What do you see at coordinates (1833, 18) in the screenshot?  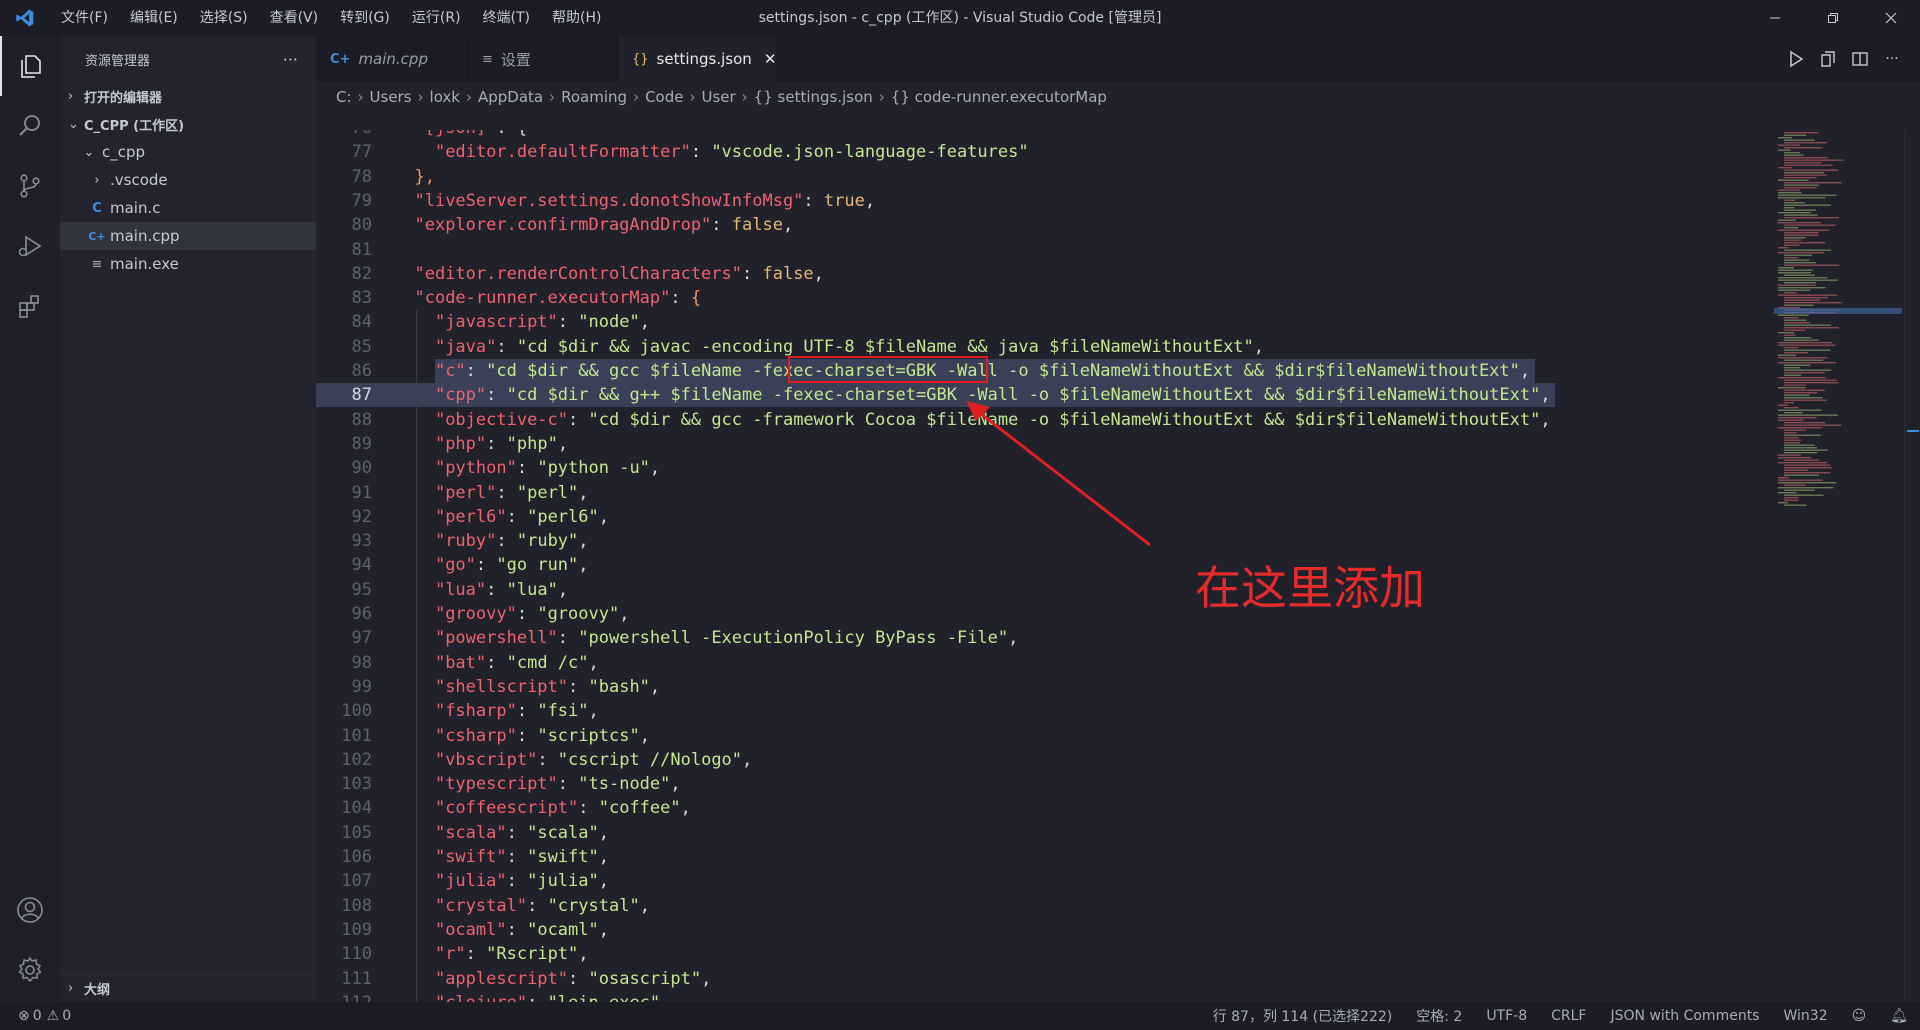 I see `restore-icon` at bounding box center [1833, 18].